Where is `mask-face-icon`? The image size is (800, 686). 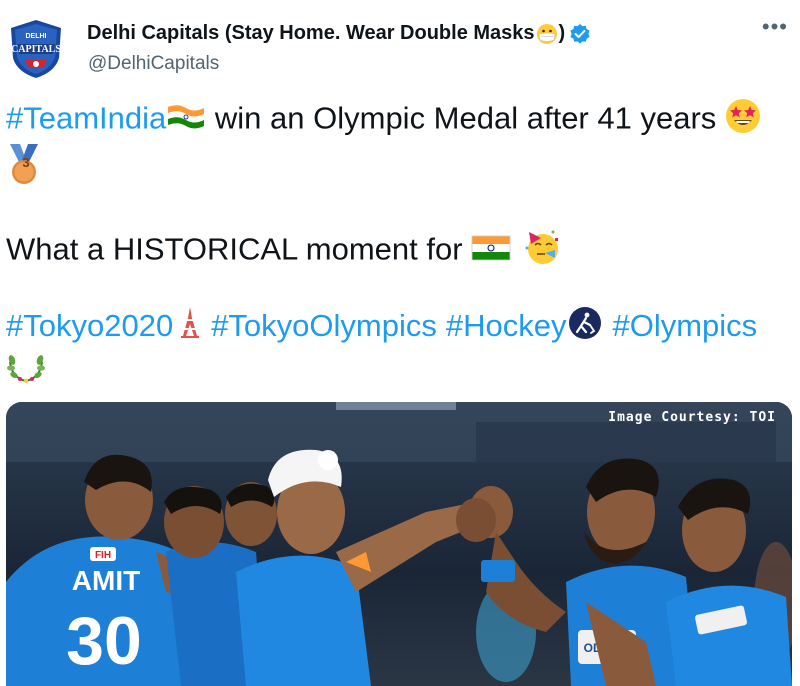 mask-face-icon is located at coordinates (547, 34).